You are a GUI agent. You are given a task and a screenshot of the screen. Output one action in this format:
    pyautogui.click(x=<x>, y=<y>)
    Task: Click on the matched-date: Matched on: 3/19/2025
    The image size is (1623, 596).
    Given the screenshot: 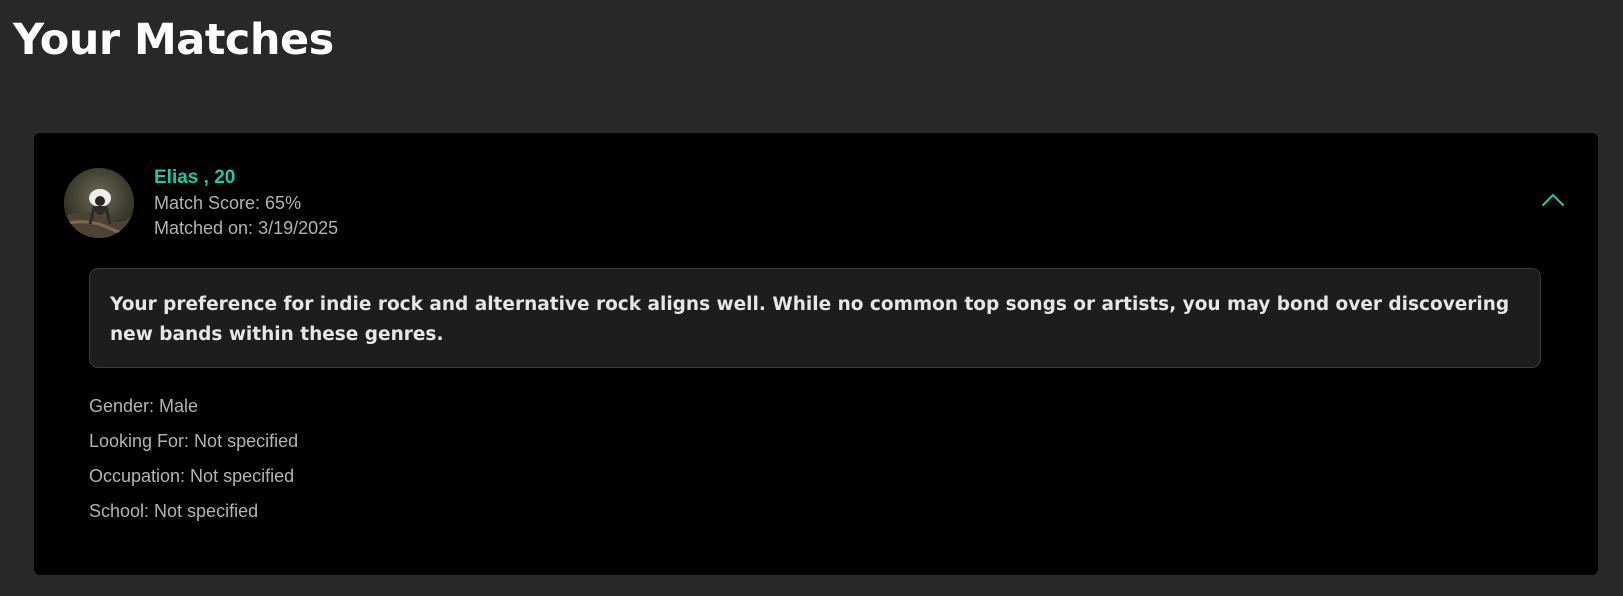 What is the action you would take?
    pyautogui.click(x=246, y=228)
    